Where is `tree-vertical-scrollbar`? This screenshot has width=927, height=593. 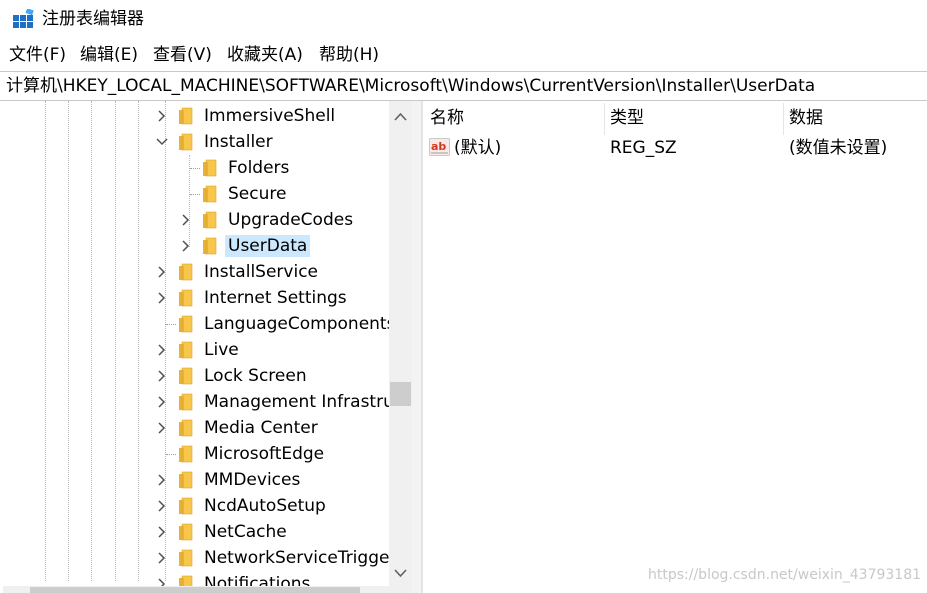 tree-vertical-scrollbar is located at coordinates (400, 347).